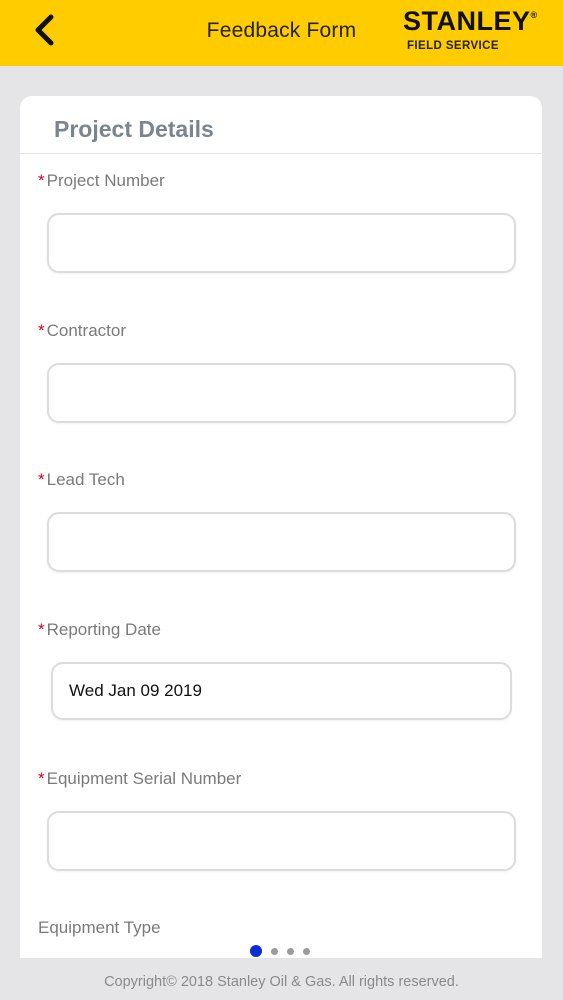 This screenshot has width=563, height=1000. Describe the element at coordinates (281, 393) in the screenshot. I see `contractor-input` at that location.